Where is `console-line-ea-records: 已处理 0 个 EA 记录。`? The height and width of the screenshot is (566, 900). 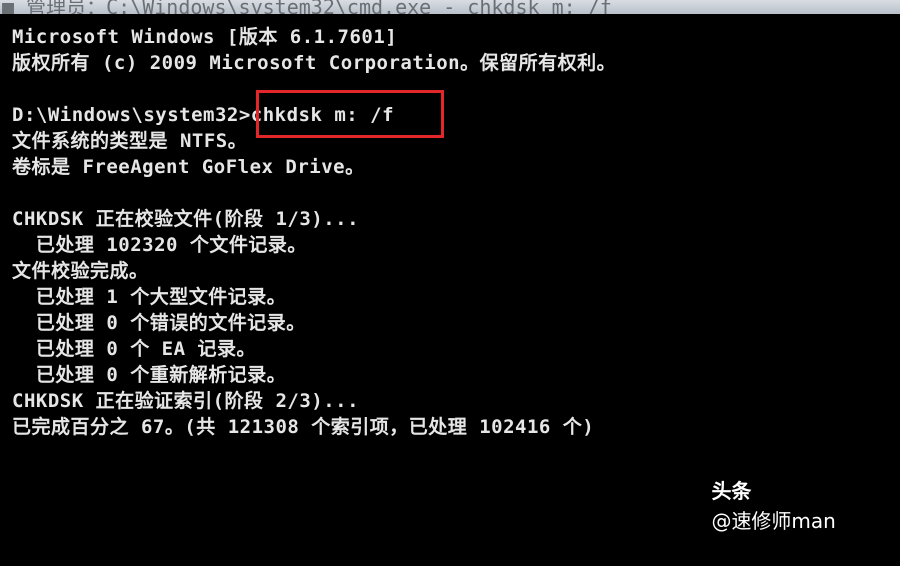 console-line-ea-records: 已处理 0 个 EA 记录。 is located at coordinates (134, 349).